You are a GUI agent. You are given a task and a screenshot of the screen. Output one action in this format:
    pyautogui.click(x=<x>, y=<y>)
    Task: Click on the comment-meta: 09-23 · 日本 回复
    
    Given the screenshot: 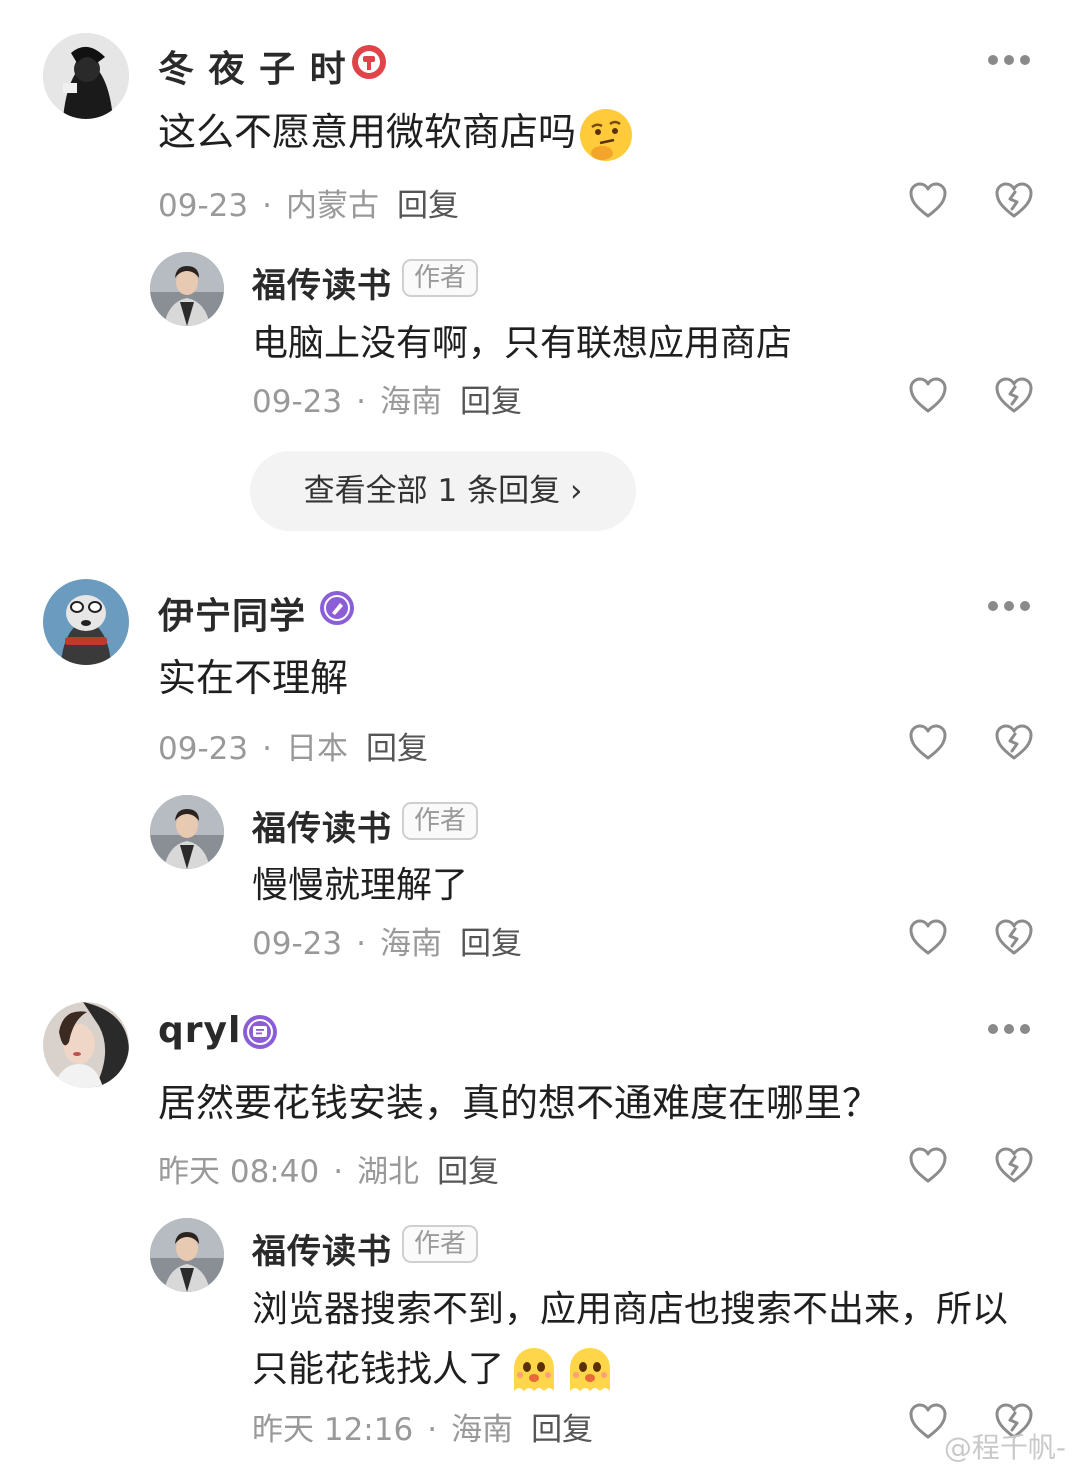 What is the action you would take?
    pyautogui.click(x=293, y=749)
    